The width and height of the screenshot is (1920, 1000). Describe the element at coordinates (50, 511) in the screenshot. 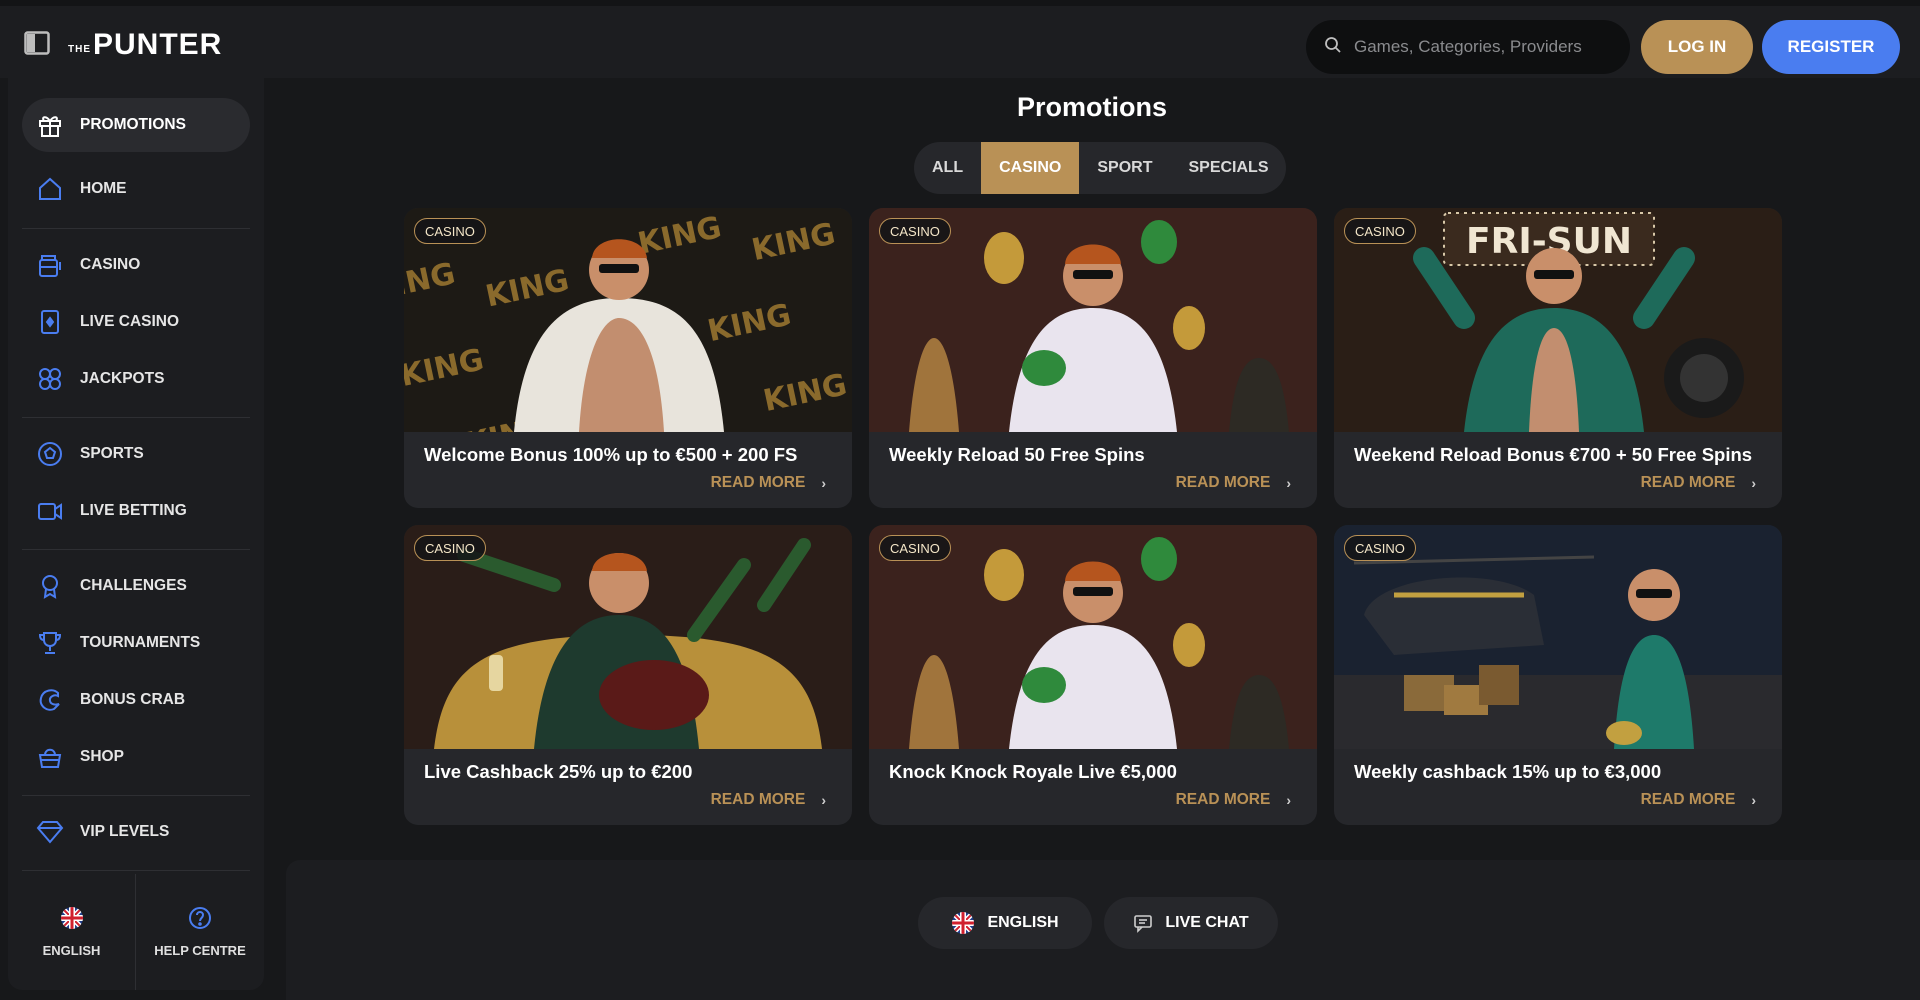

I see `video-camera-icon` at that location.